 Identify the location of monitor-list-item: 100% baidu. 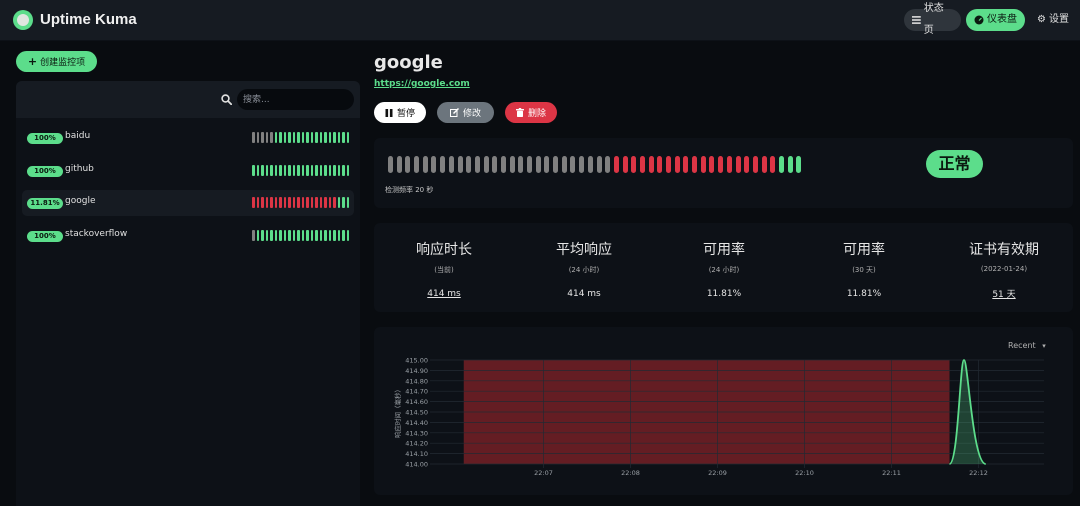
(188, 138).